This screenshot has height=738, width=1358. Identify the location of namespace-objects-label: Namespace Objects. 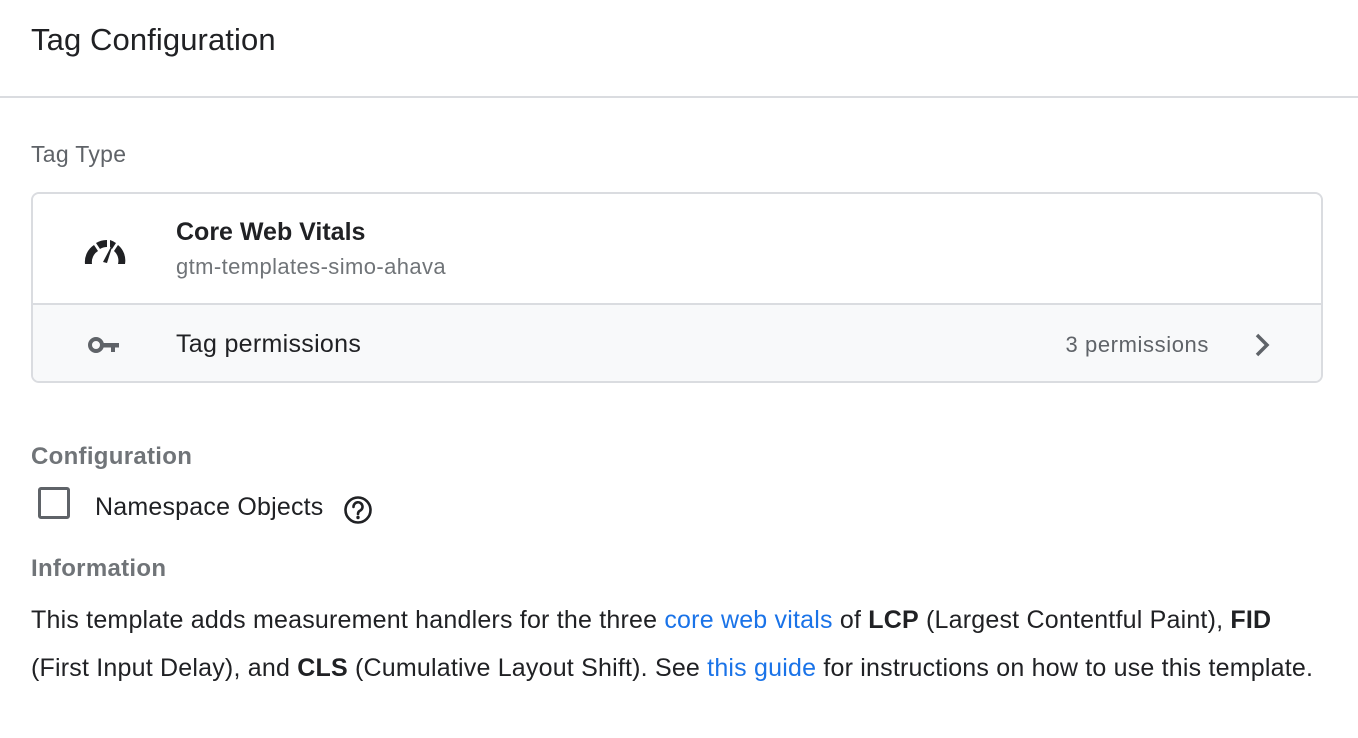
(209, 507).